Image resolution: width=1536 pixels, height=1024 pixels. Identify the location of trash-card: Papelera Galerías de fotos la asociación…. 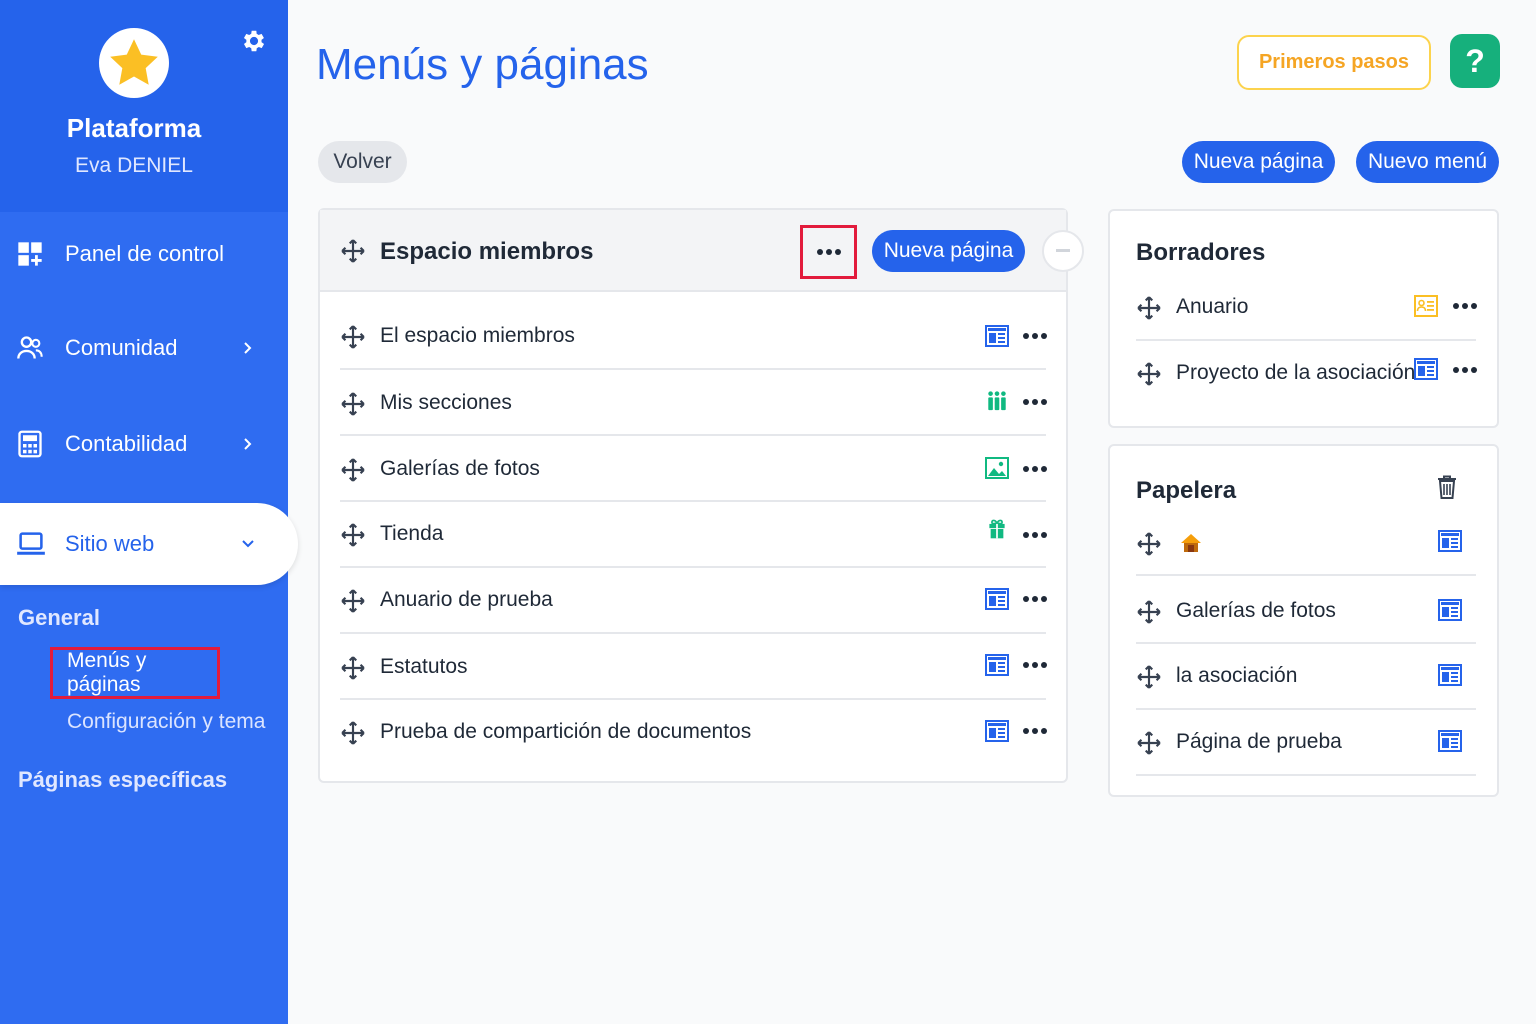
(1303, 620).